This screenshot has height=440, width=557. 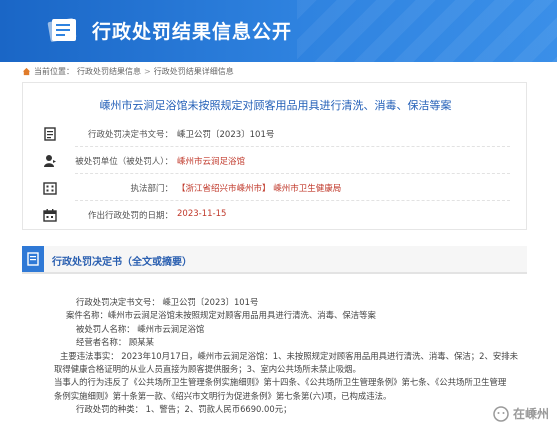 What do you see at coordinates (151, 189) in the screenshot?
I see `row-label: 执法部门：` at bounding box center [151, 189].